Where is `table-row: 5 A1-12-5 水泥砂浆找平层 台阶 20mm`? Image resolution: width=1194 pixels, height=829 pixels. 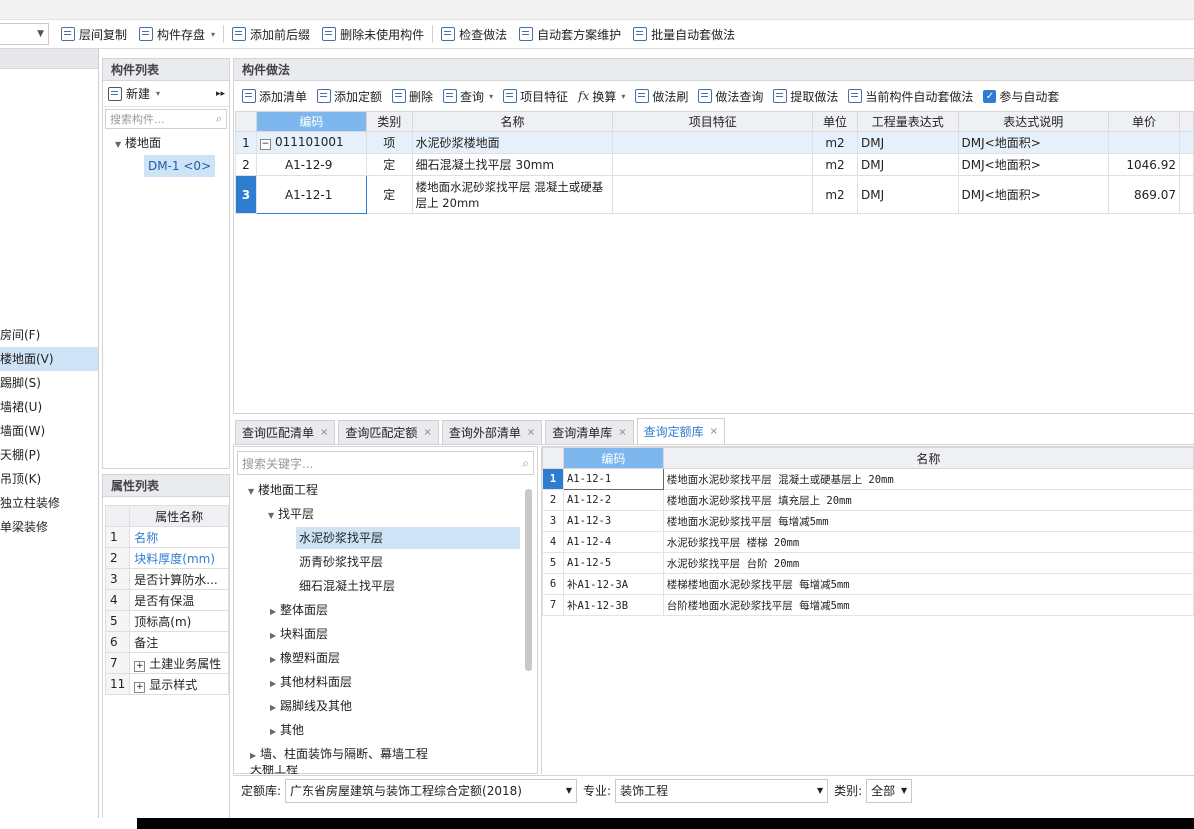
table-row: 5 A1-12-5 水泥砂浆找平层 台阶 20mm is located at coordinates (868, 563).